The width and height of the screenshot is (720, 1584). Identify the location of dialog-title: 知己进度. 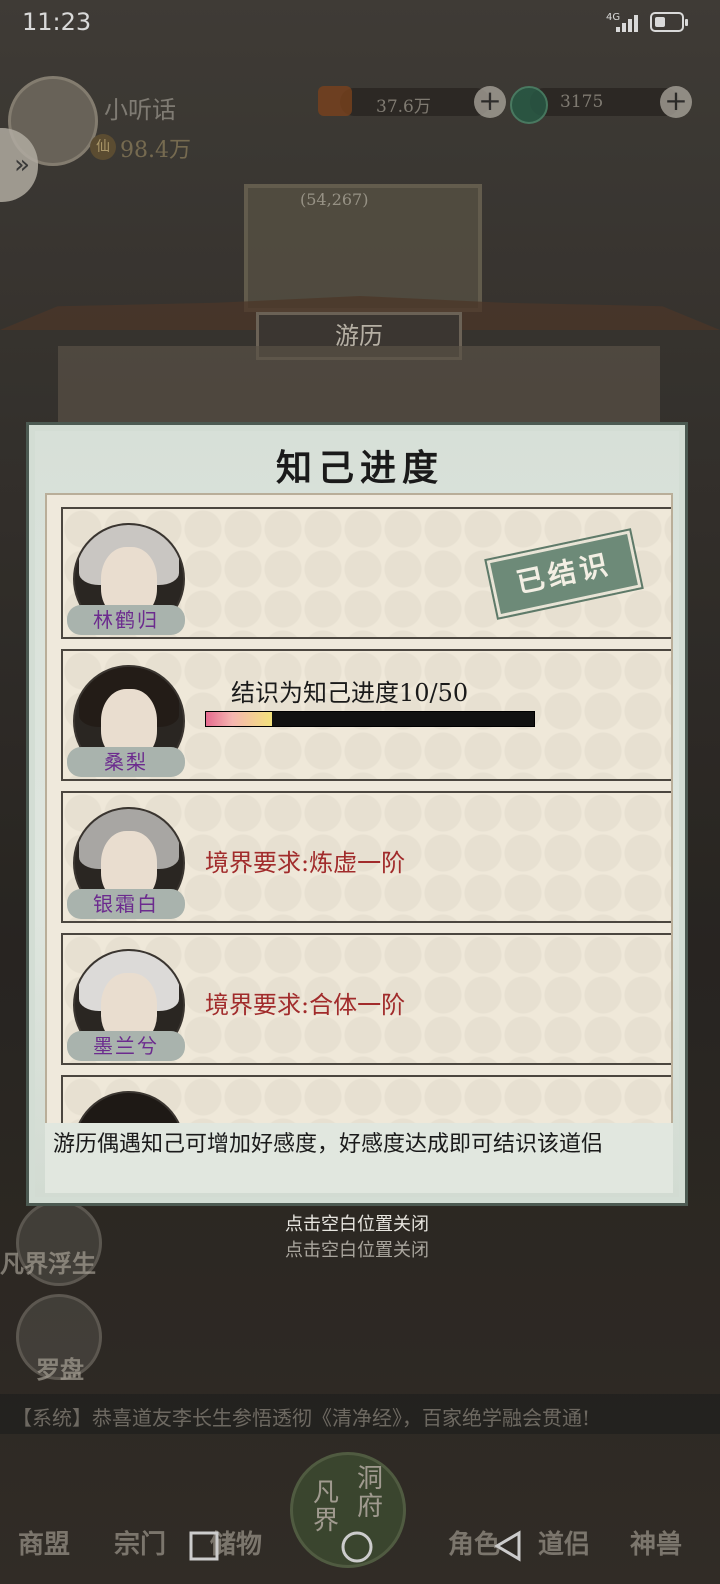
(359, 468).